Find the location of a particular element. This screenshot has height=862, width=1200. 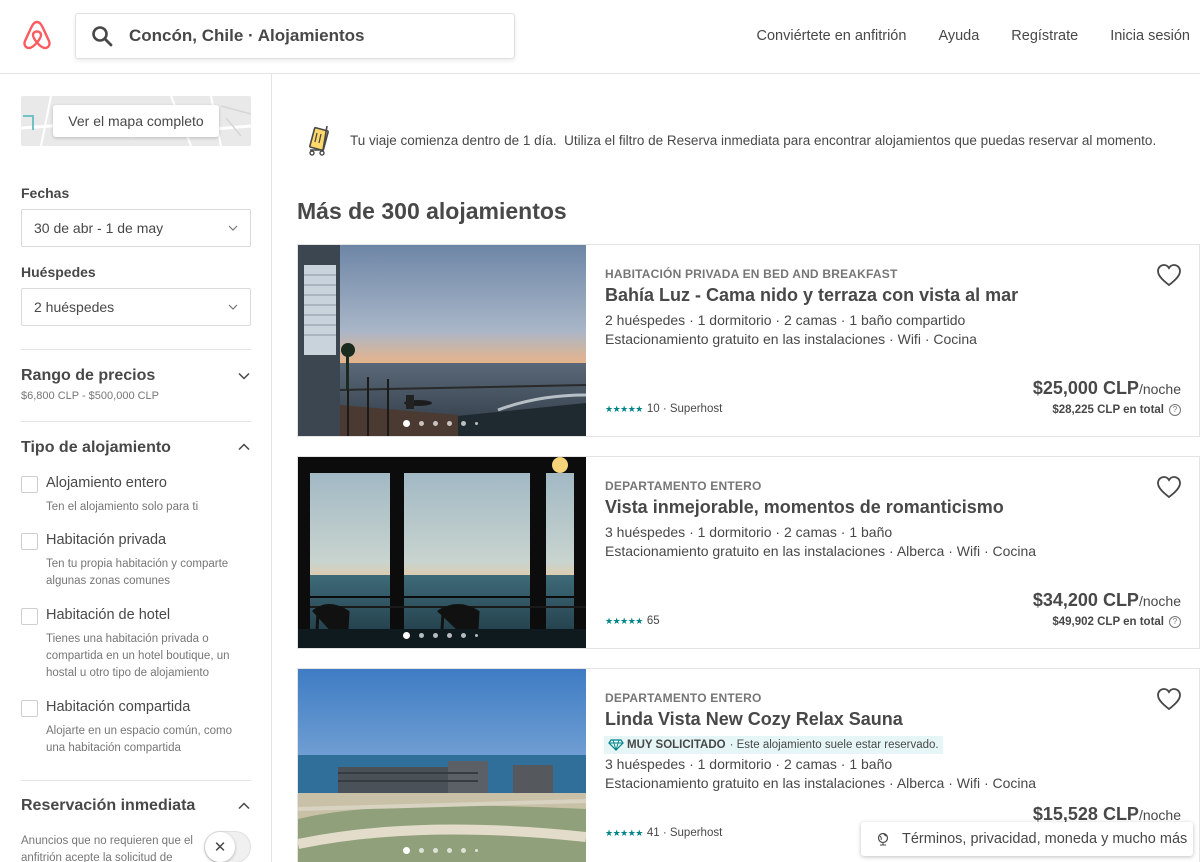

dates-select: 30 de abr - 1 de may is located at coordinates (136, 228).